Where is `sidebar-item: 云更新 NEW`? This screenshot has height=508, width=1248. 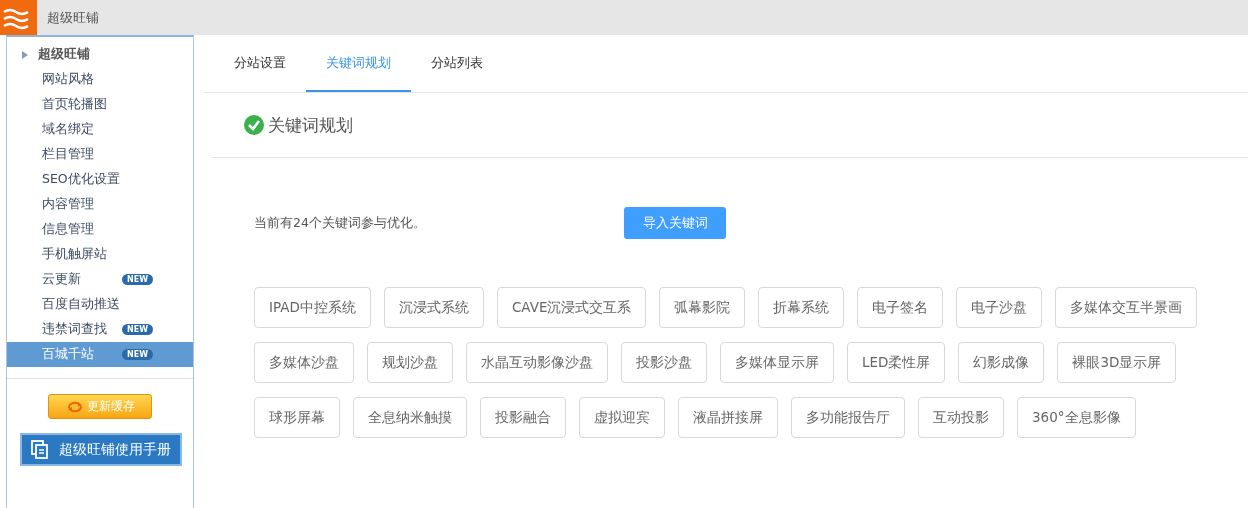
sidebar-item: 云更新 NEW is located at coordinates (100, 279).